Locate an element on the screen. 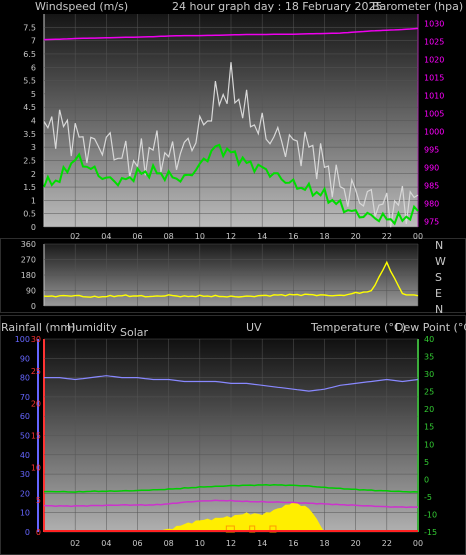 The image size is (466, 555). wind-y-tick-label: 3 is located at coordinates (33, 147).